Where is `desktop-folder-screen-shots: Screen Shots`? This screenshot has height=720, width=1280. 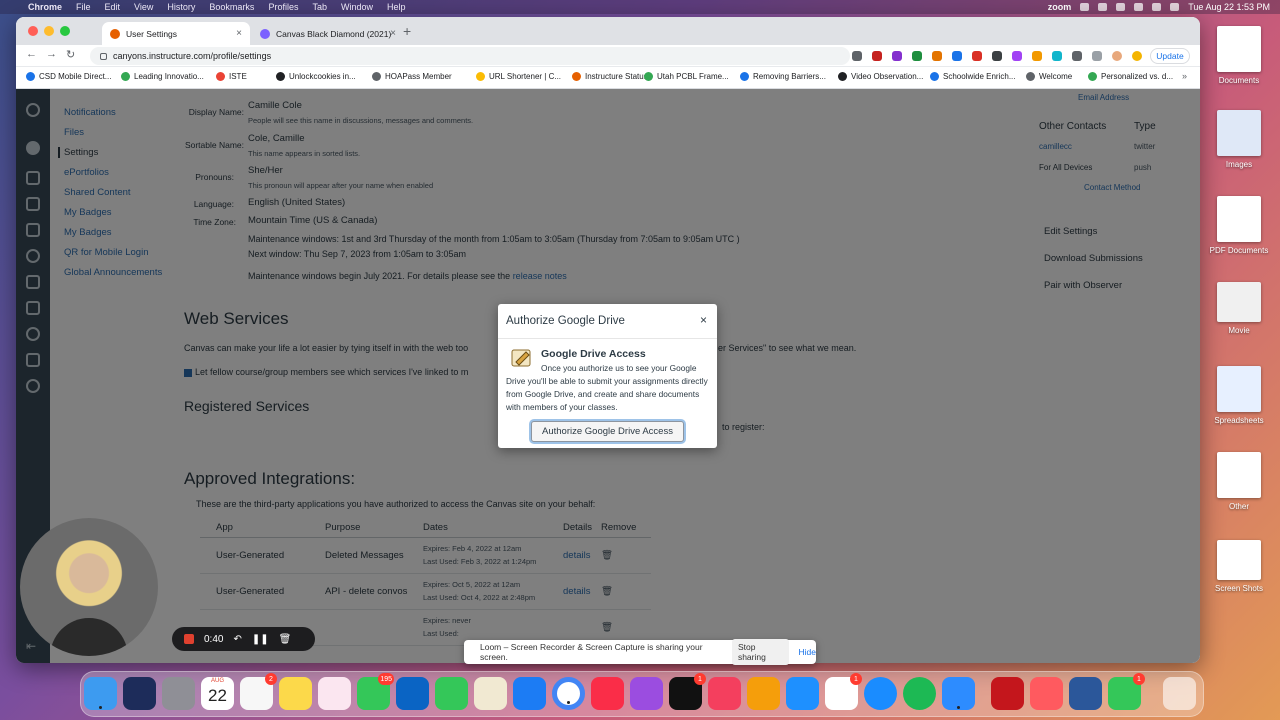
desktop-folder-screen-shots: Screen Shots is located at coordinates (1239, 566).